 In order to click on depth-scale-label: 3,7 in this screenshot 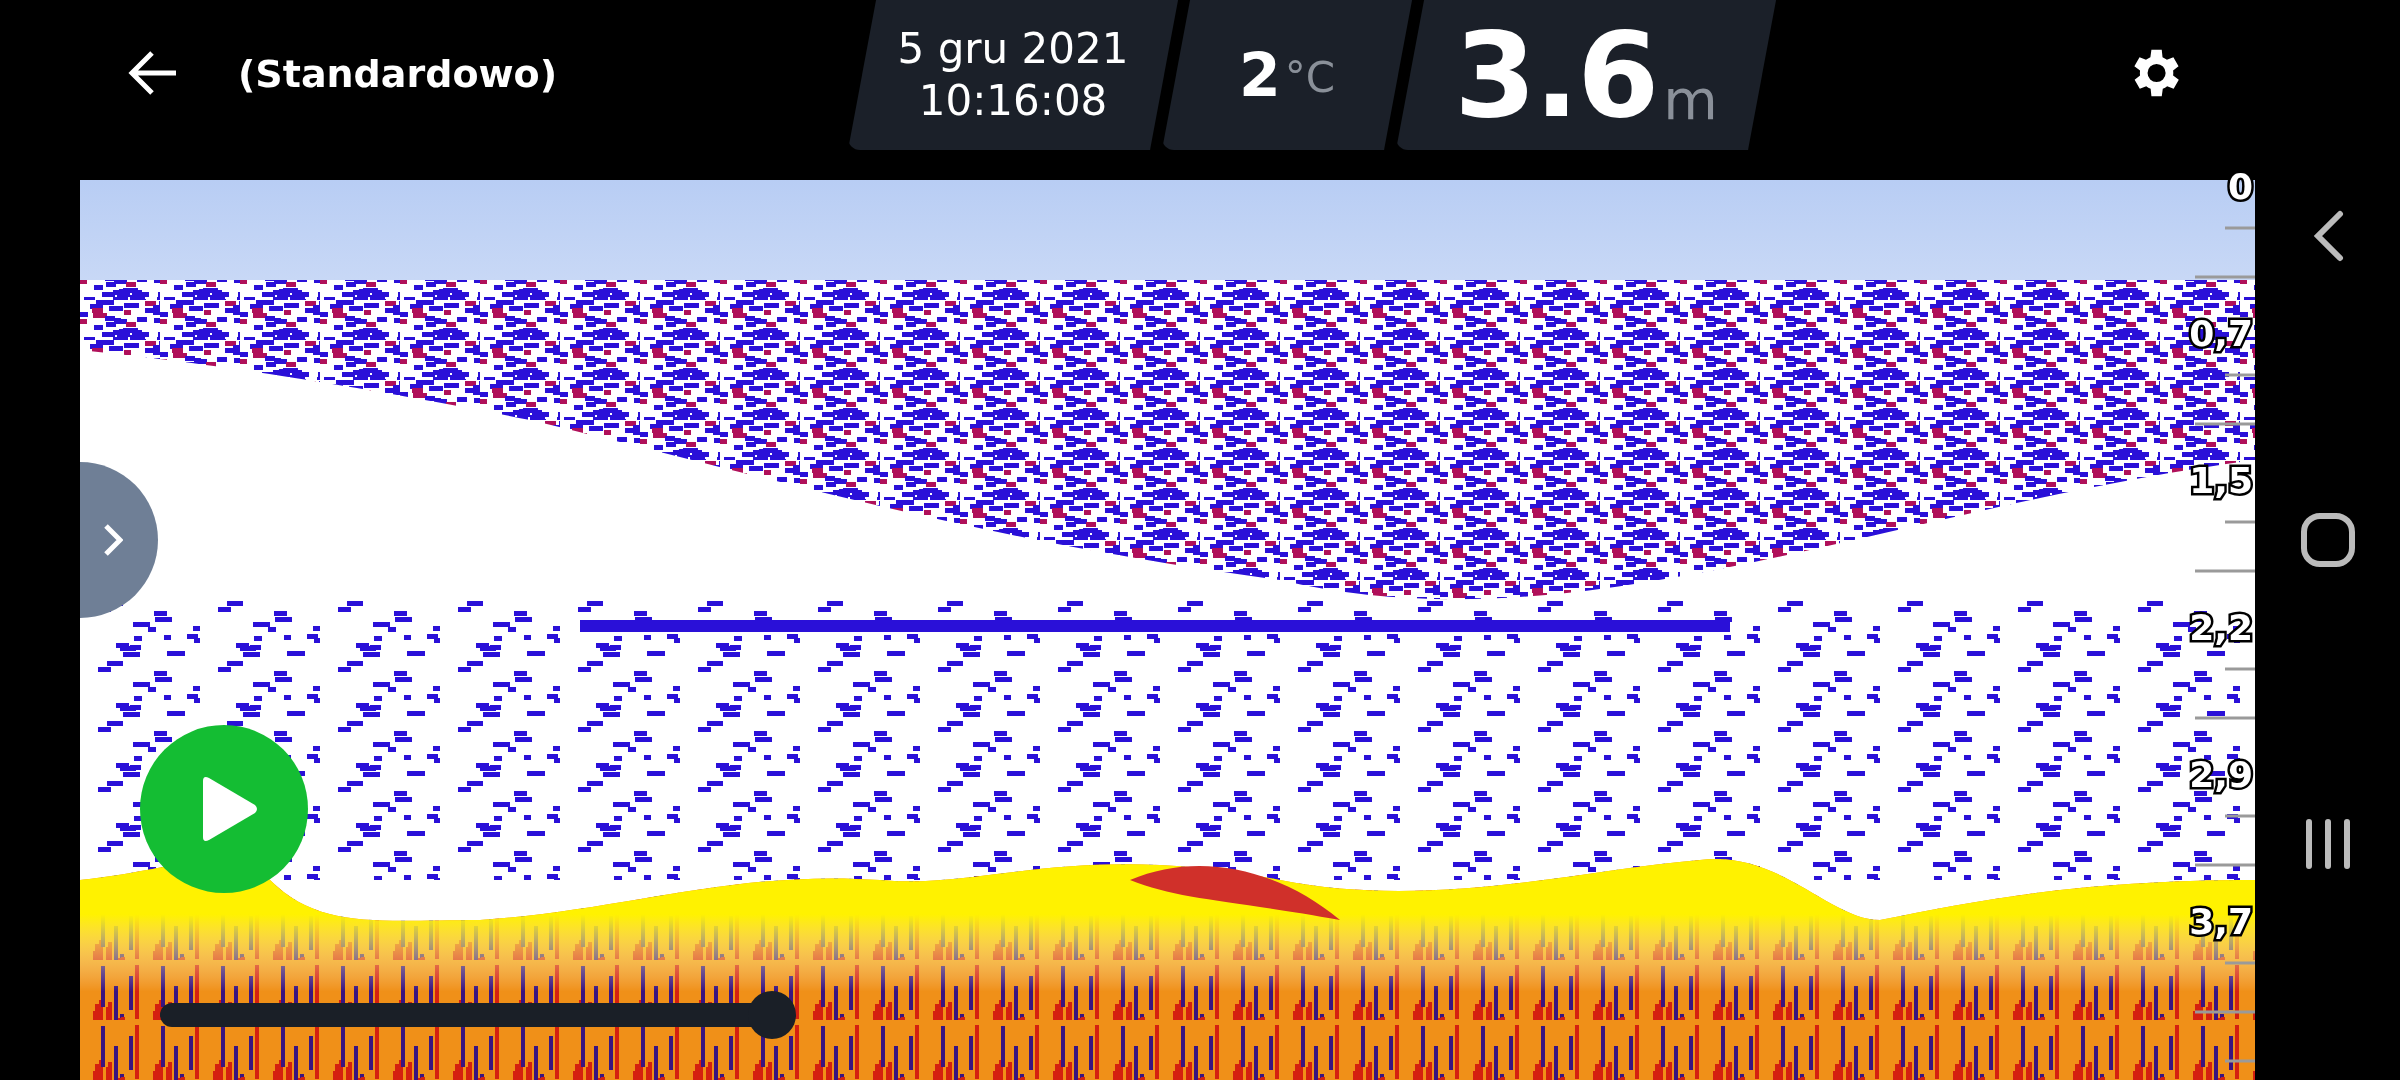, I will do `click(2221, 922)`.